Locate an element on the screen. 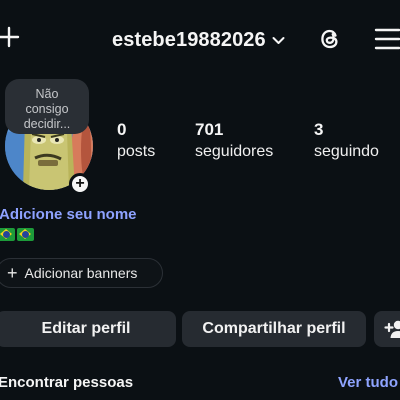  plus-icon is located at coordinates (10, 37).